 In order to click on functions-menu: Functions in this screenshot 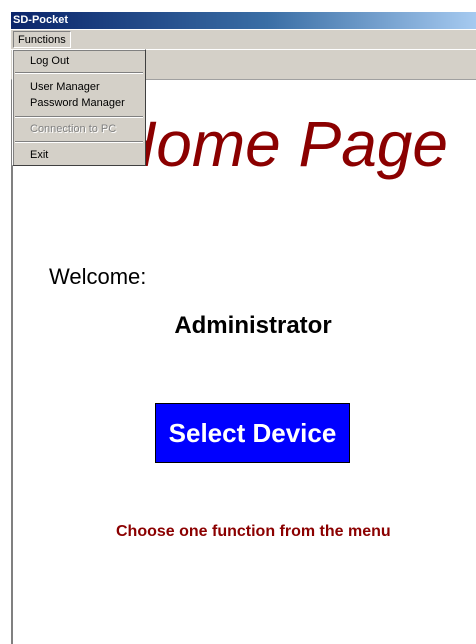, I will do `click(42, 39)`.